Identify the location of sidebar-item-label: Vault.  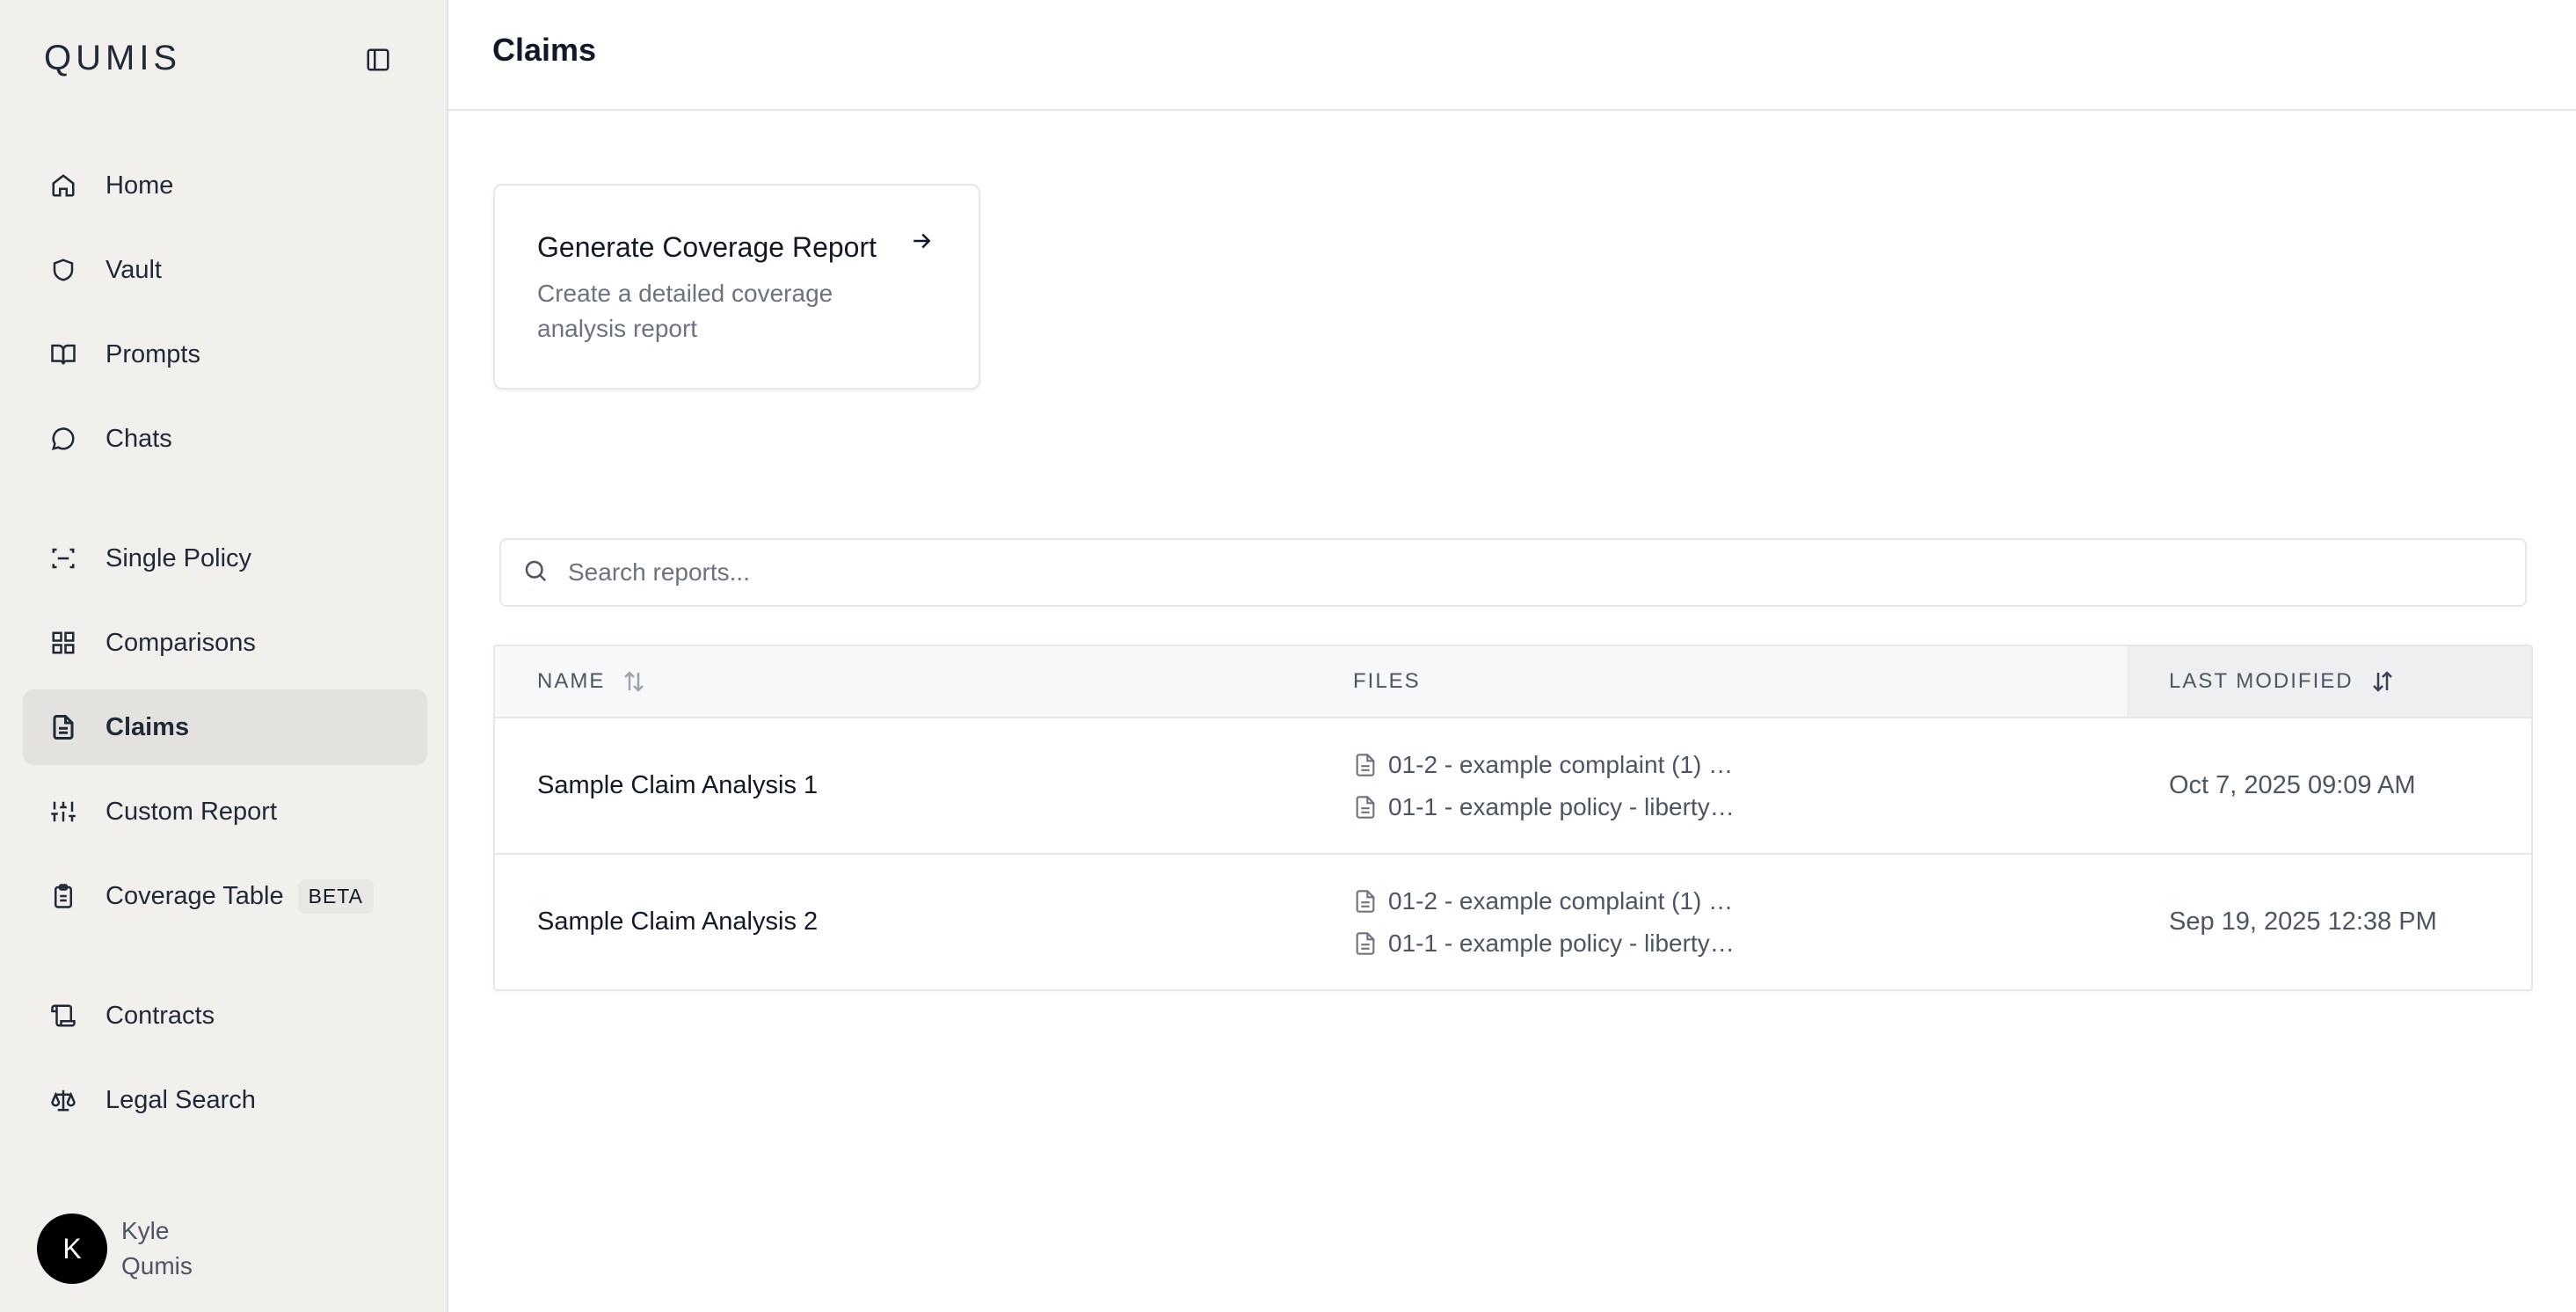
(134, 270).